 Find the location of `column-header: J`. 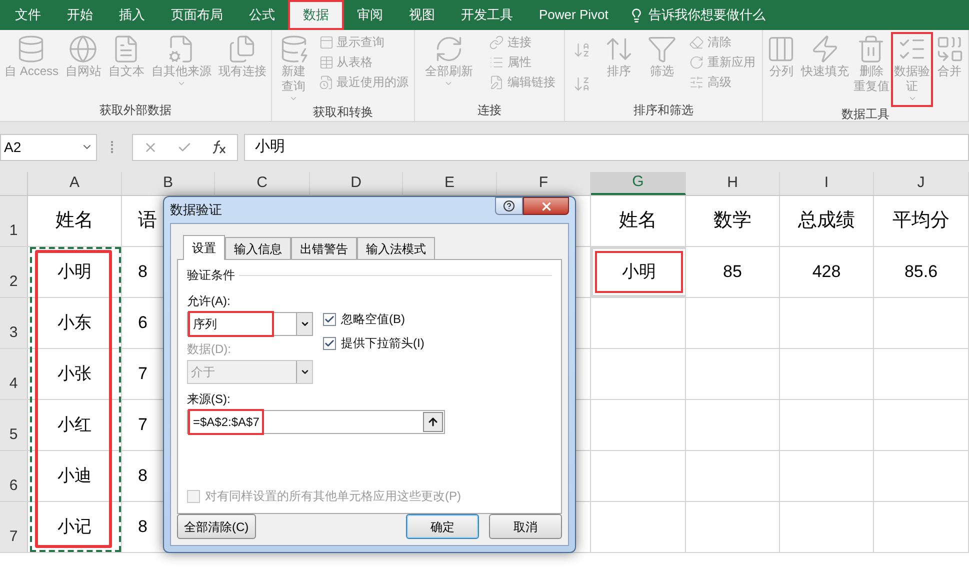

column-header: J is located at coordinates (921, 183).